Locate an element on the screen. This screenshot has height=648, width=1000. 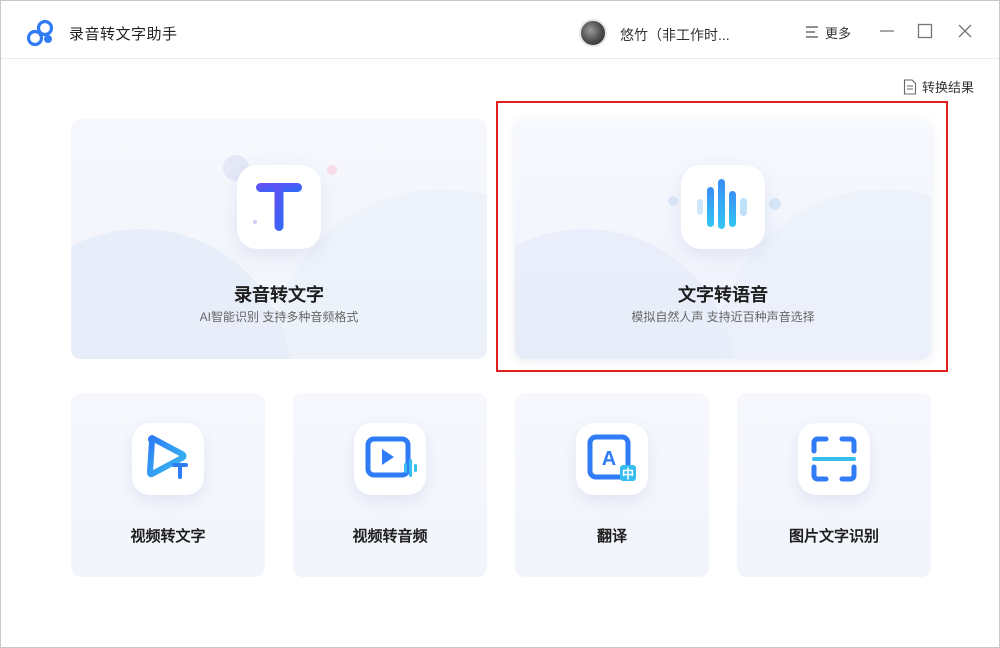
video-to-audio-icon is located at coordinates (391, 457).